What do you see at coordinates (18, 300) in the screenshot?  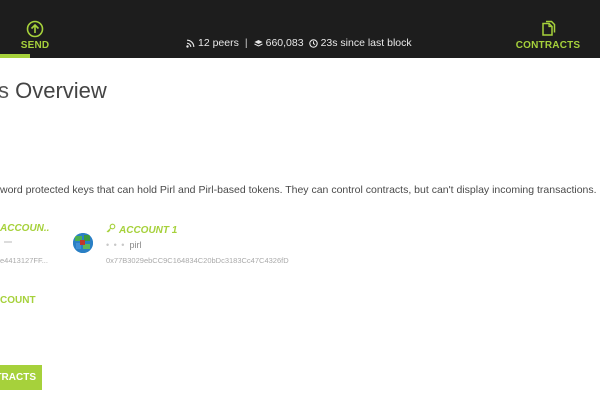 I see `add-account-button: COUNT` at bounding box center [18, 300].